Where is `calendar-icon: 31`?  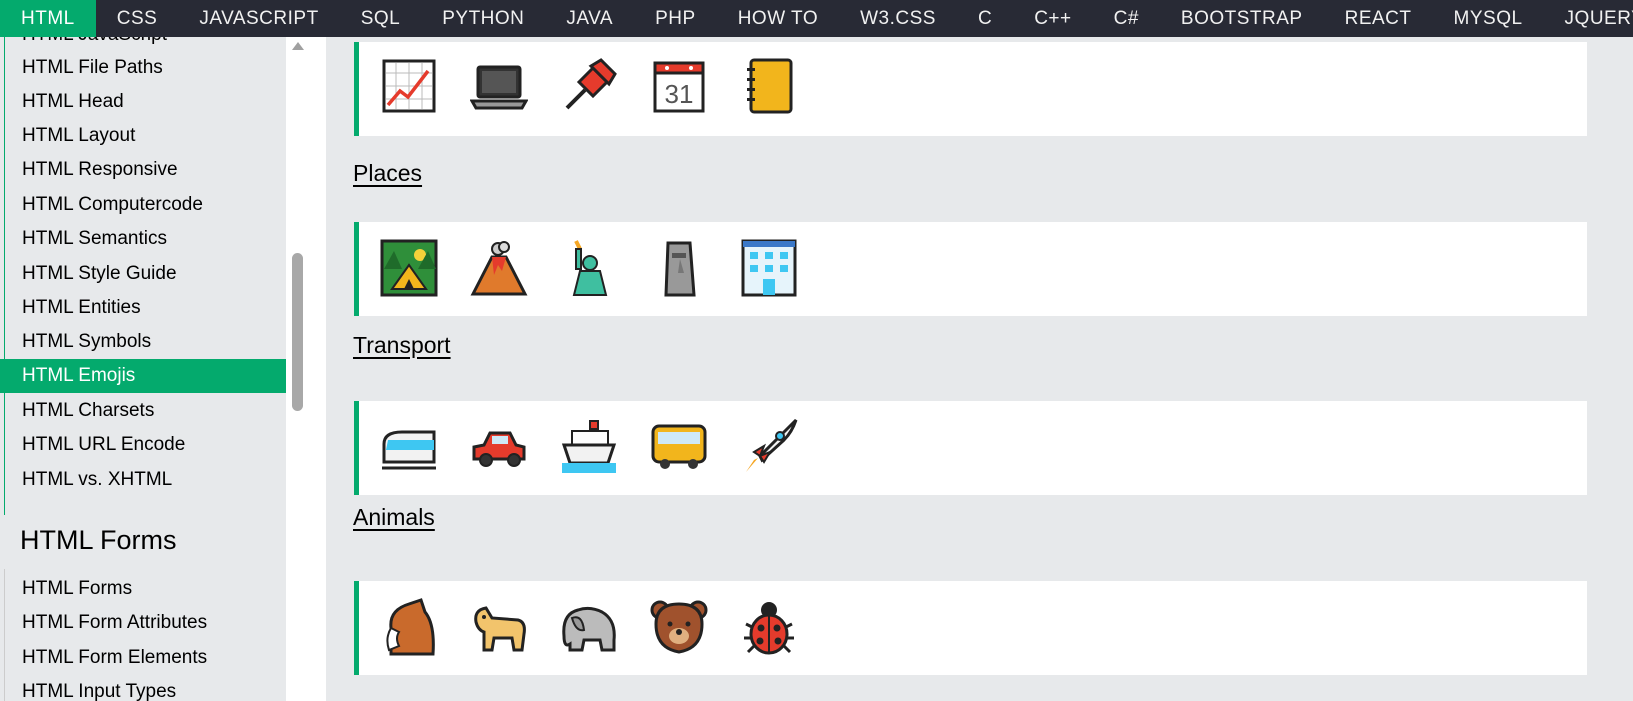 calendar-icon: 31 is located at coordinates (679, 86).